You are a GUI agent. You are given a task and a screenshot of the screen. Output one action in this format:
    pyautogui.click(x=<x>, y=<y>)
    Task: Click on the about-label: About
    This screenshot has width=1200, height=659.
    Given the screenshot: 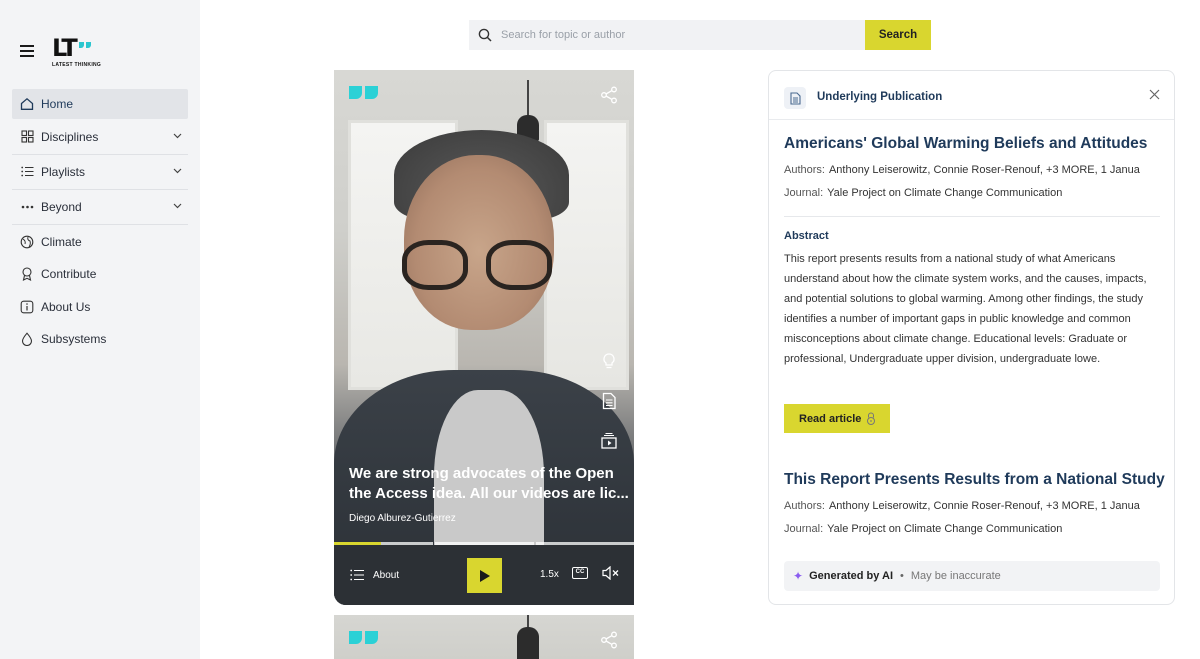 What is the action you would take?
    pyautogui.click(x=386, y=575)
    